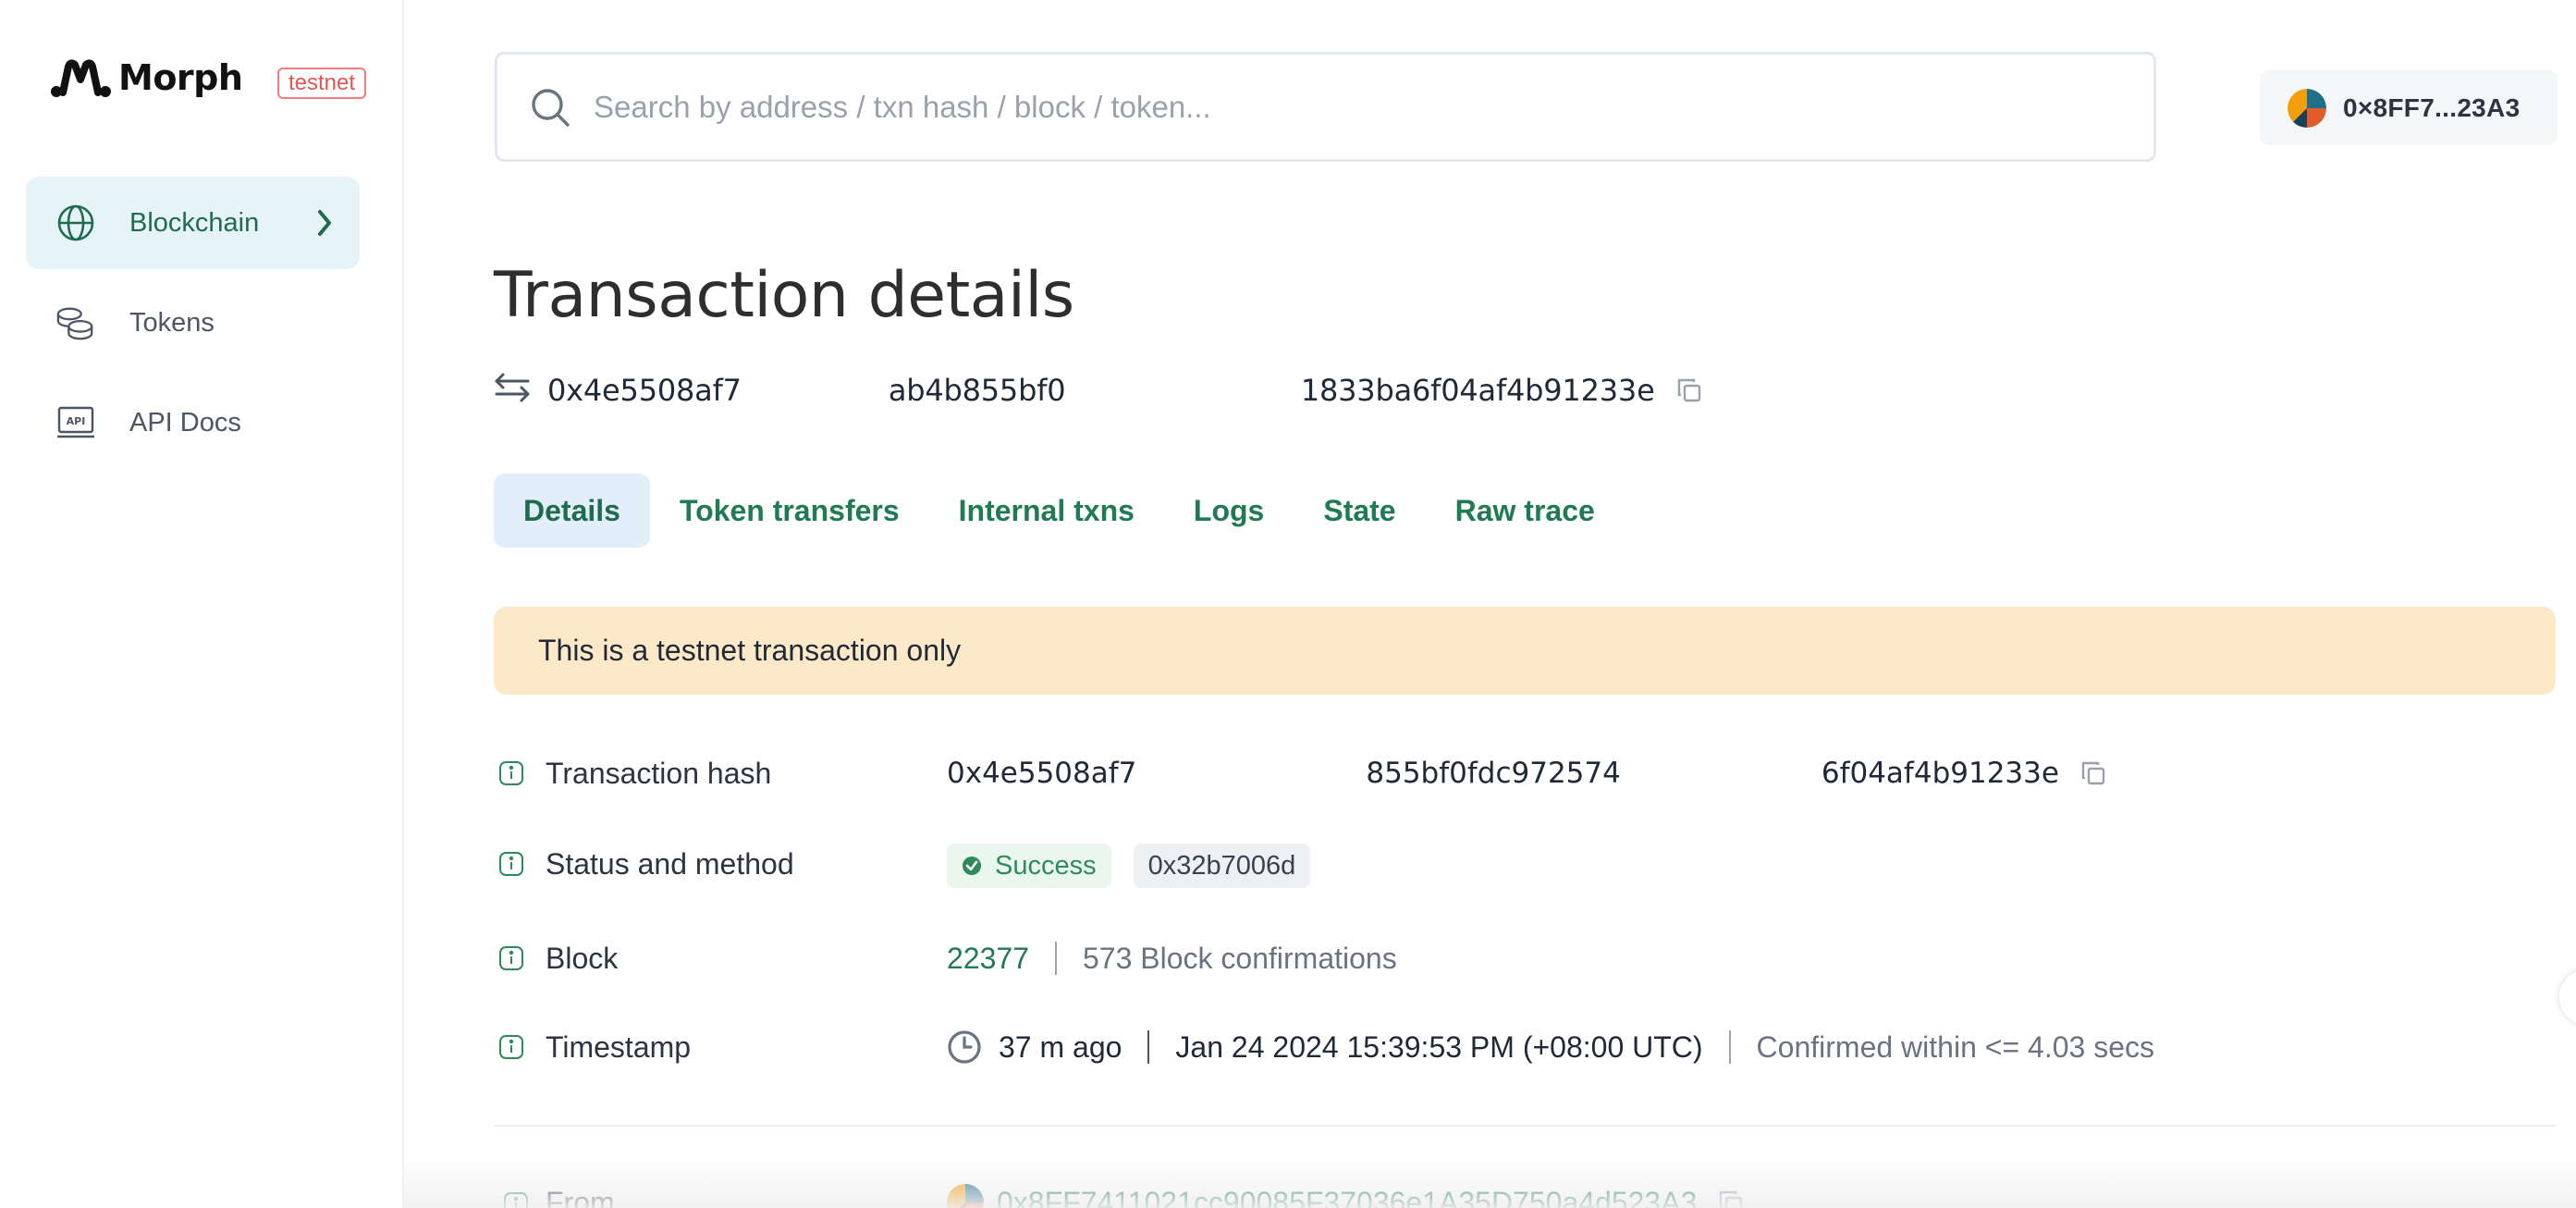 Image resolution: width=2576 pixels, height=1208 pixels. Describe the element at coordinates (1525, 865) in the screenshot. I see `row-status-method: Status and method Success 0x32b7006d` at that location.